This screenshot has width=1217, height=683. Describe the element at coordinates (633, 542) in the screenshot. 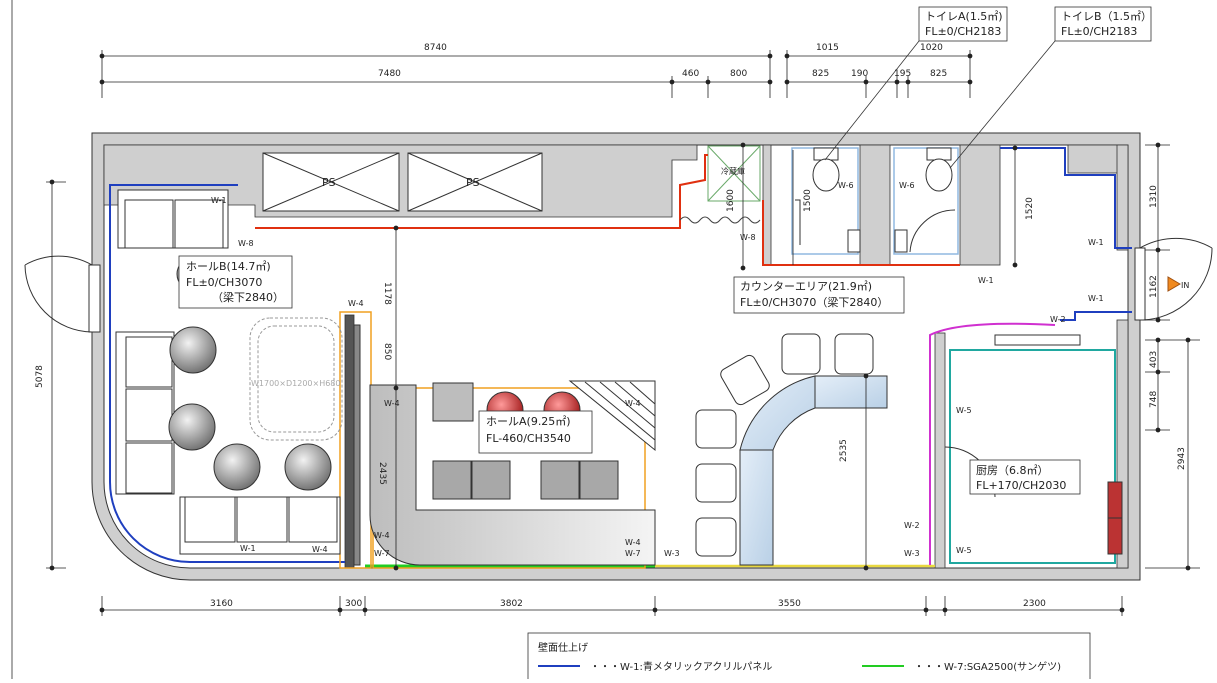

I see `tag-w4-f: W-4` at that location.